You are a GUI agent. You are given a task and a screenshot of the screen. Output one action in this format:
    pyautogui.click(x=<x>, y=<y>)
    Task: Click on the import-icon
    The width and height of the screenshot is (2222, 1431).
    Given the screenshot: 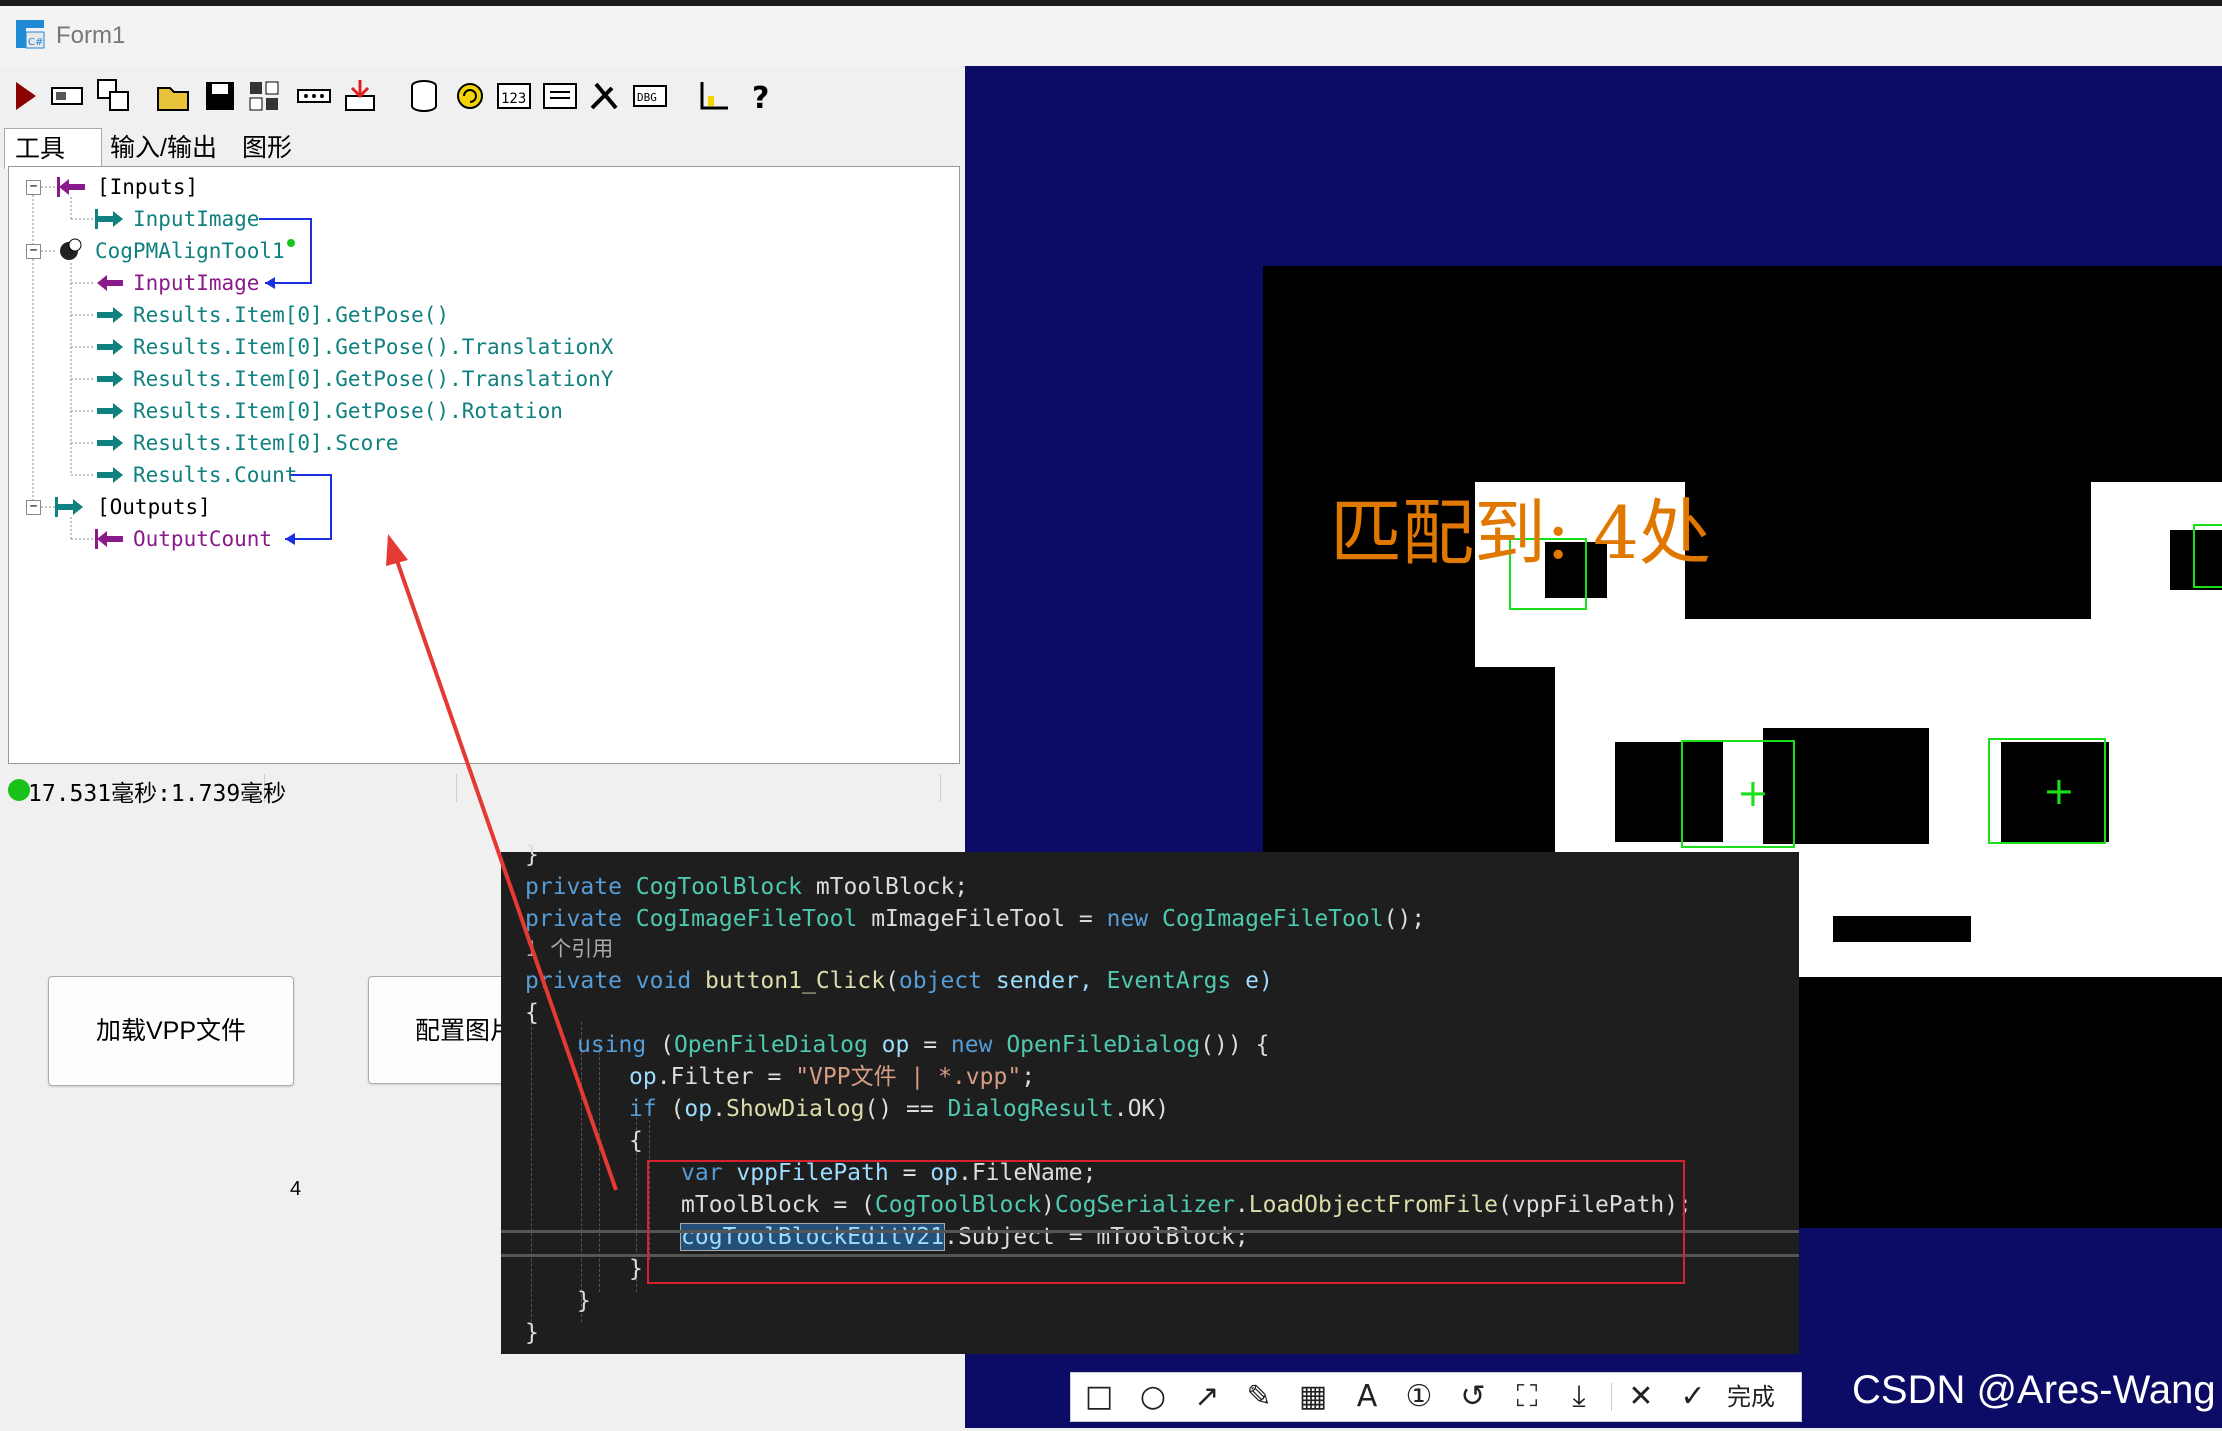 What is the action you would take?
    pyautogui.click(x=360, y=96)
    